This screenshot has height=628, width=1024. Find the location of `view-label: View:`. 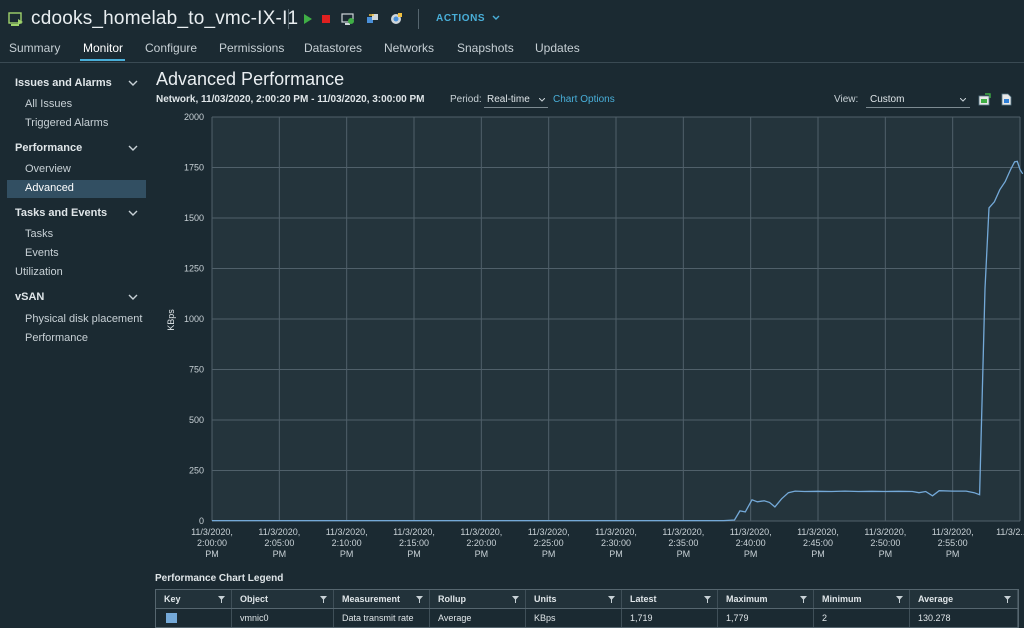

view-label: View: is located at coordinates (846, 99).